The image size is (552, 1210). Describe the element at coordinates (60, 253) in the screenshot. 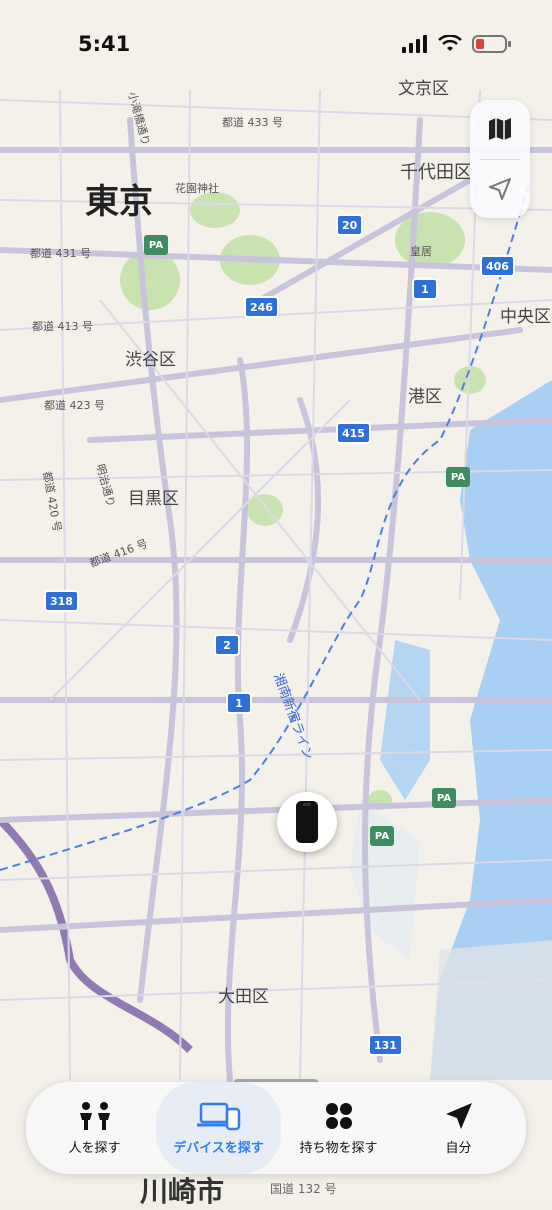

I see `road-label: 都道 431 号` at that location.